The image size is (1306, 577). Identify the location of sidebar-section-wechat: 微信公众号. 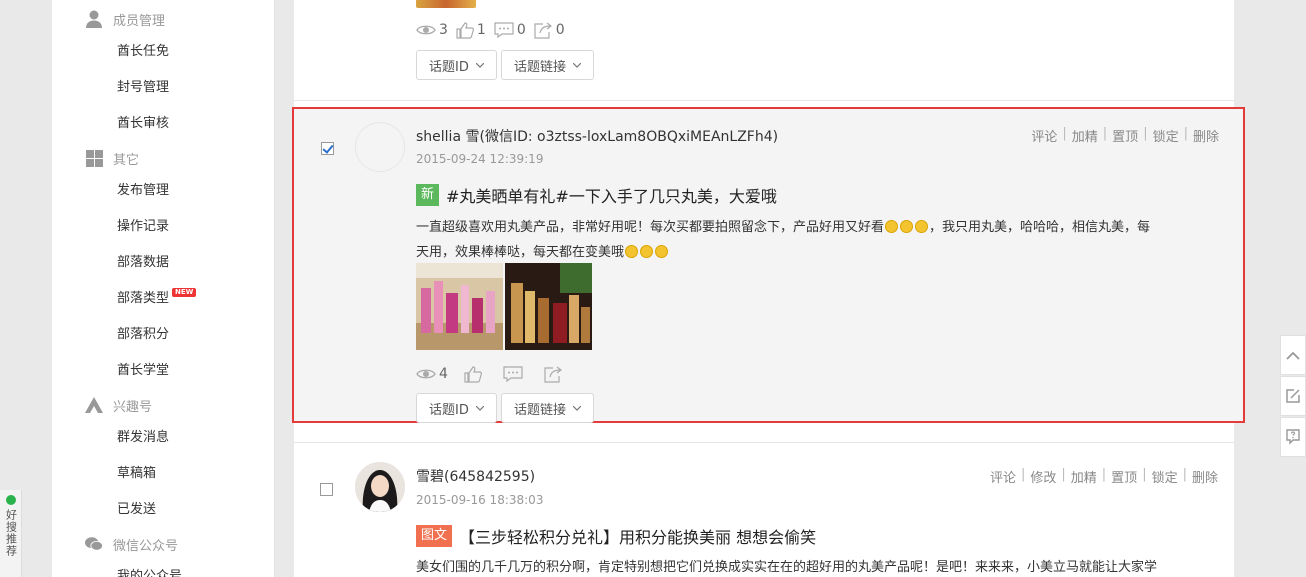
(131, 544).